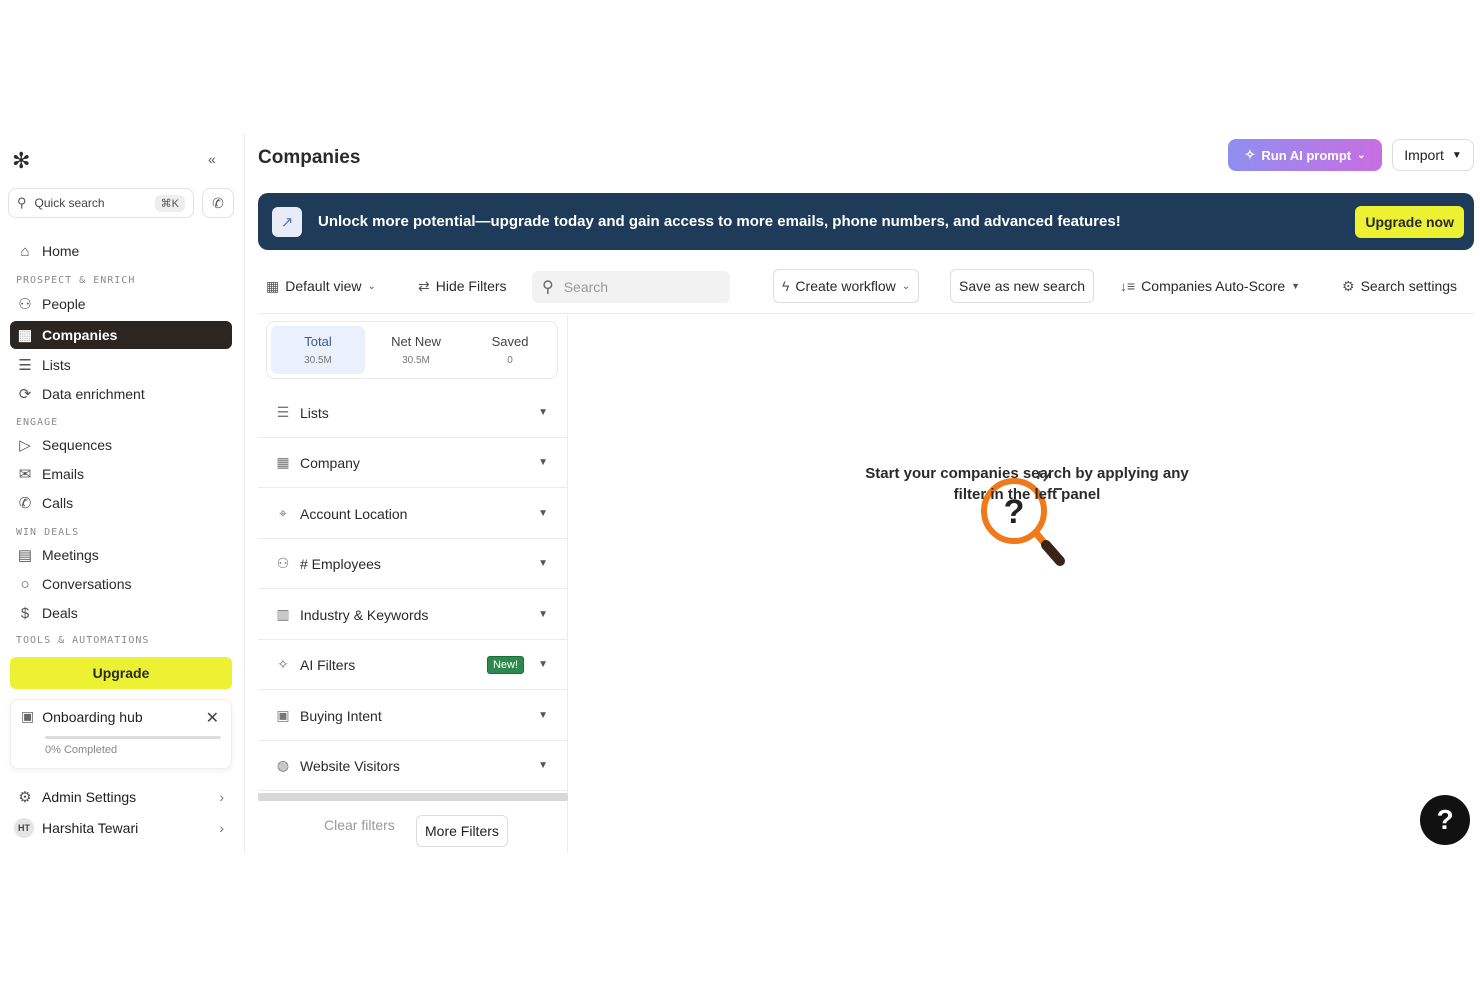  What do you see at coordinates (58, 503) in the screenshot?
I see `sidebar-item-label: Calls` at bounding box center [58, 503].